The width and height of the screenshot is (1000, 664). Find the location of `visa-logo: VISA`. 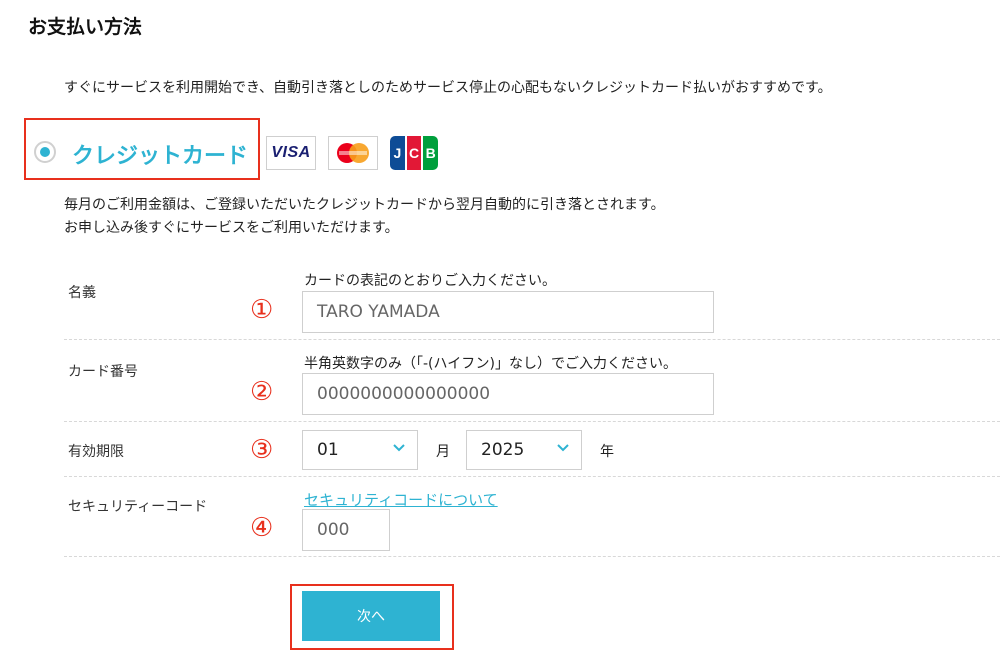

visa-logo: VISA is located at coordinates (291, 153).